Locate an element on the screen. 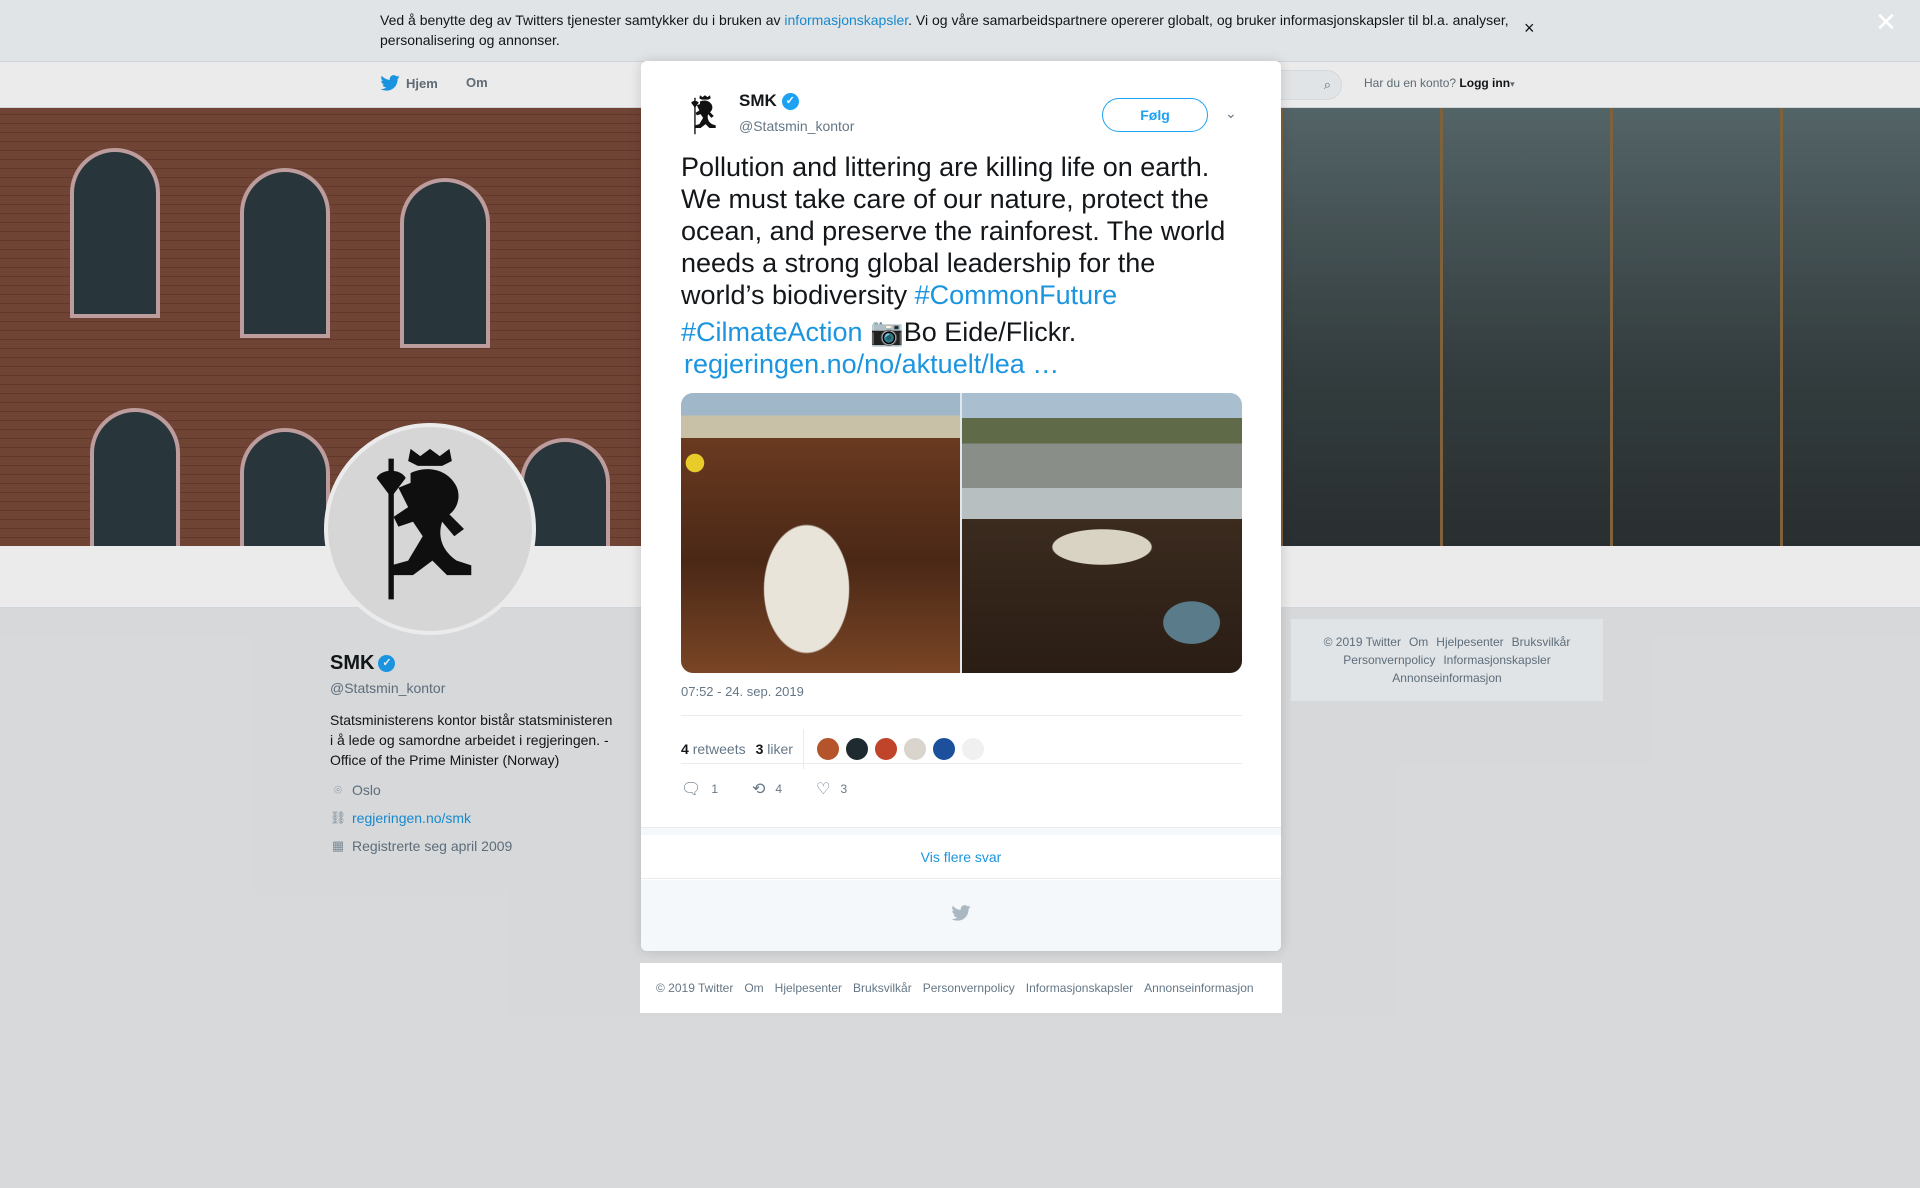  tweet-actions: 🗨 1 ⟲ 4 ♡ 3 is located at coordinates (781, 789).